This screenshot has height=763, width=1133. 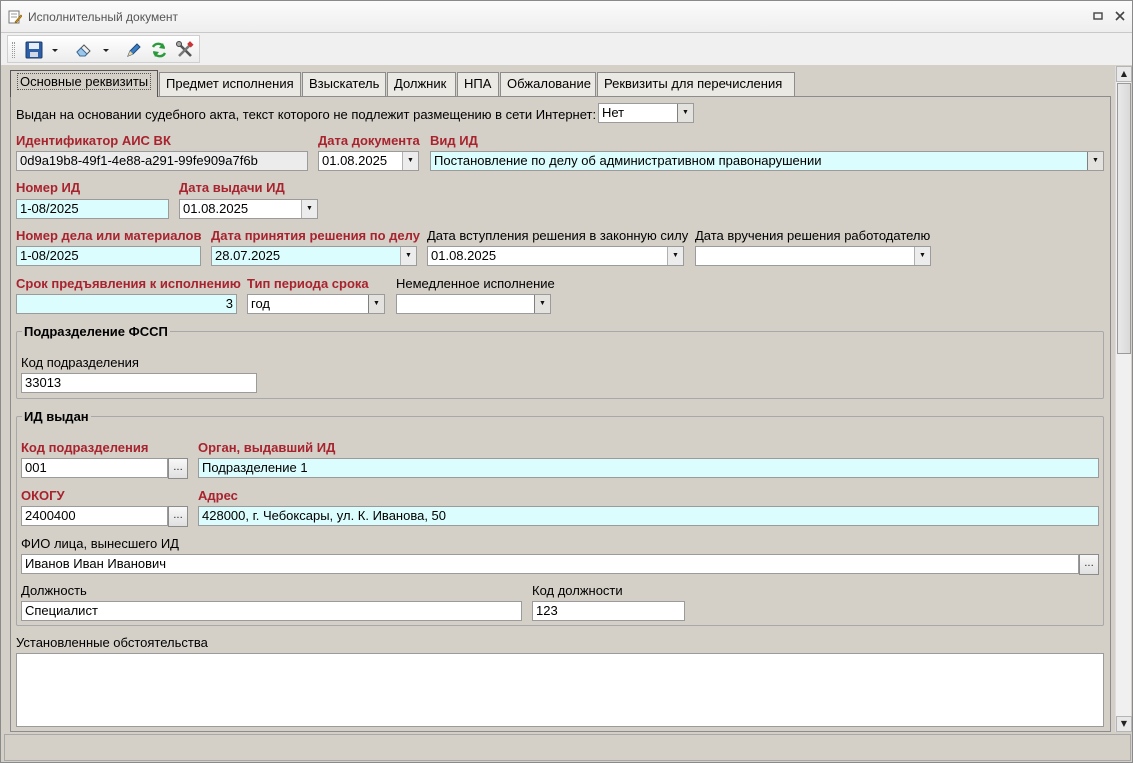 I want to click on tab-payment-details: Реквизиты для перечисления, so click(x=696, y=84).